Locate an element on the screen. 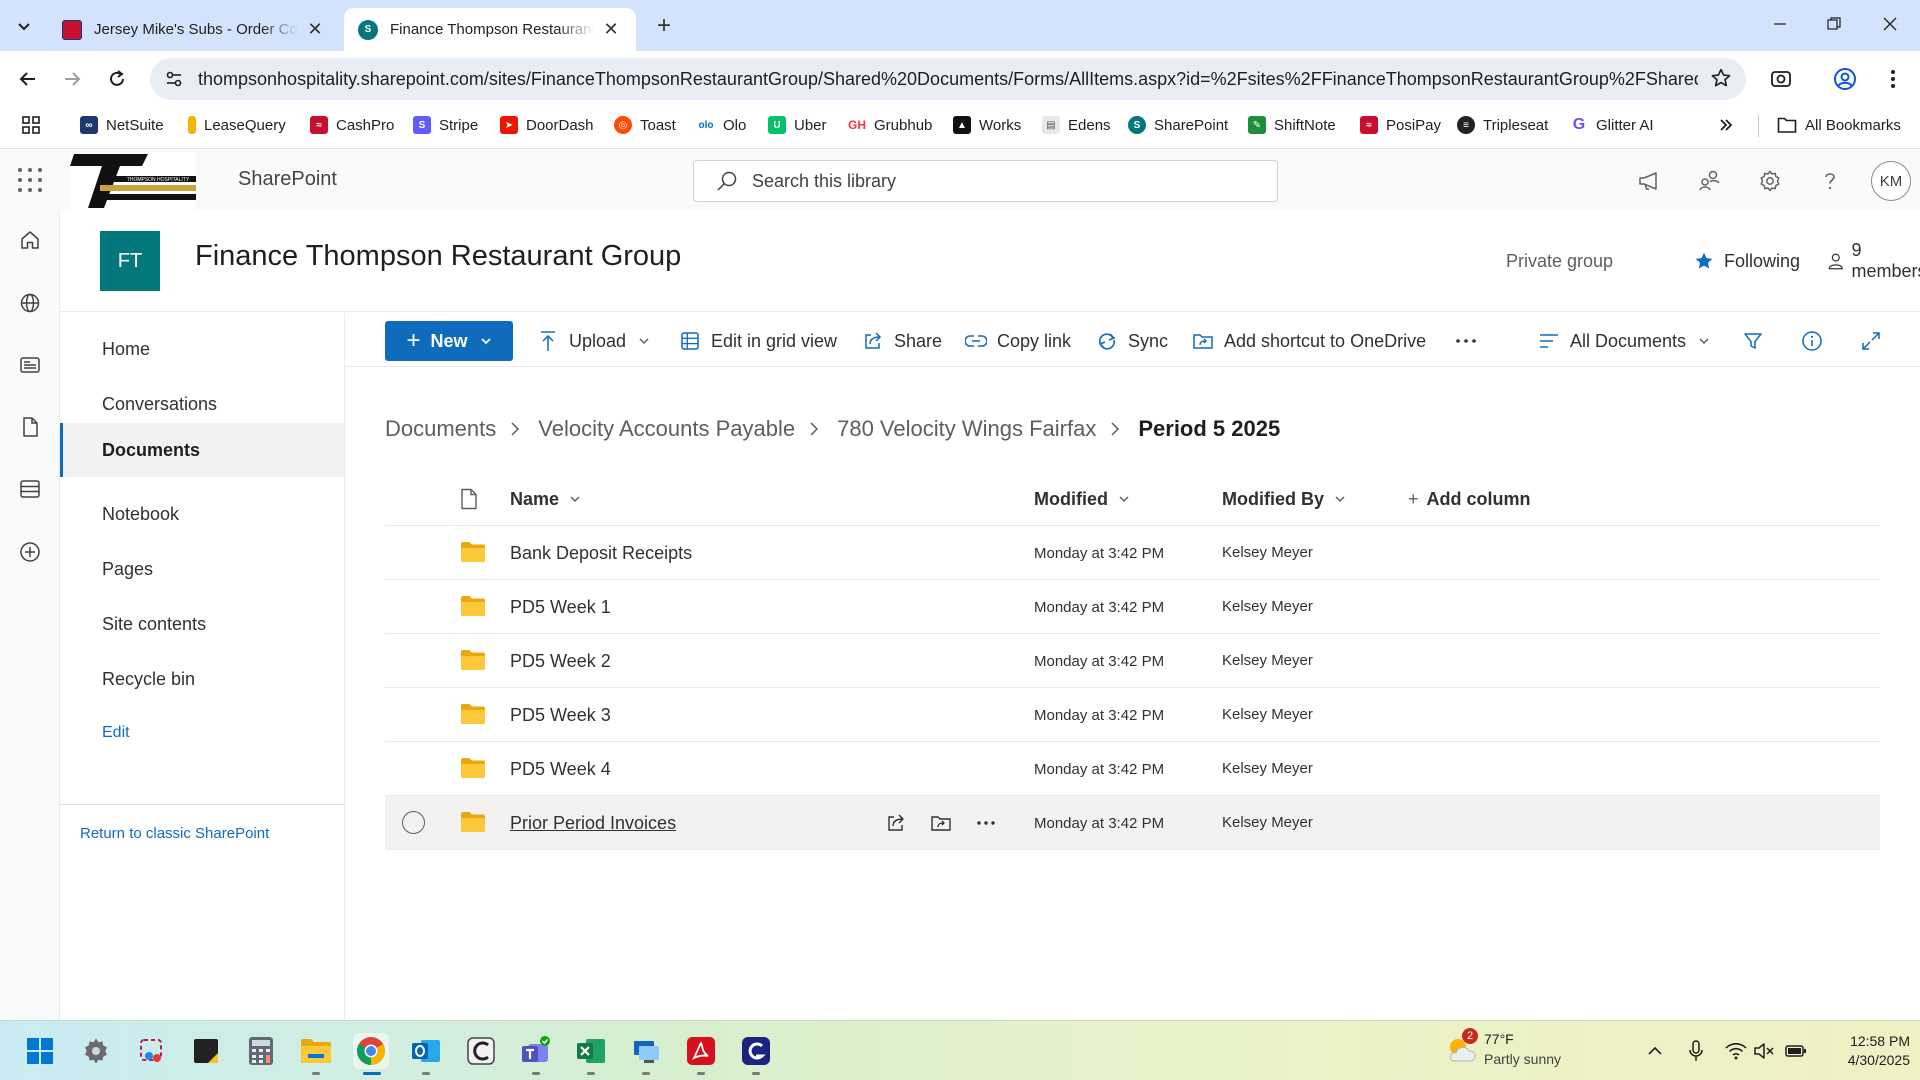 The image size is (1920, 1080). user-avatar: KM is located at coordinates (1891, 181).